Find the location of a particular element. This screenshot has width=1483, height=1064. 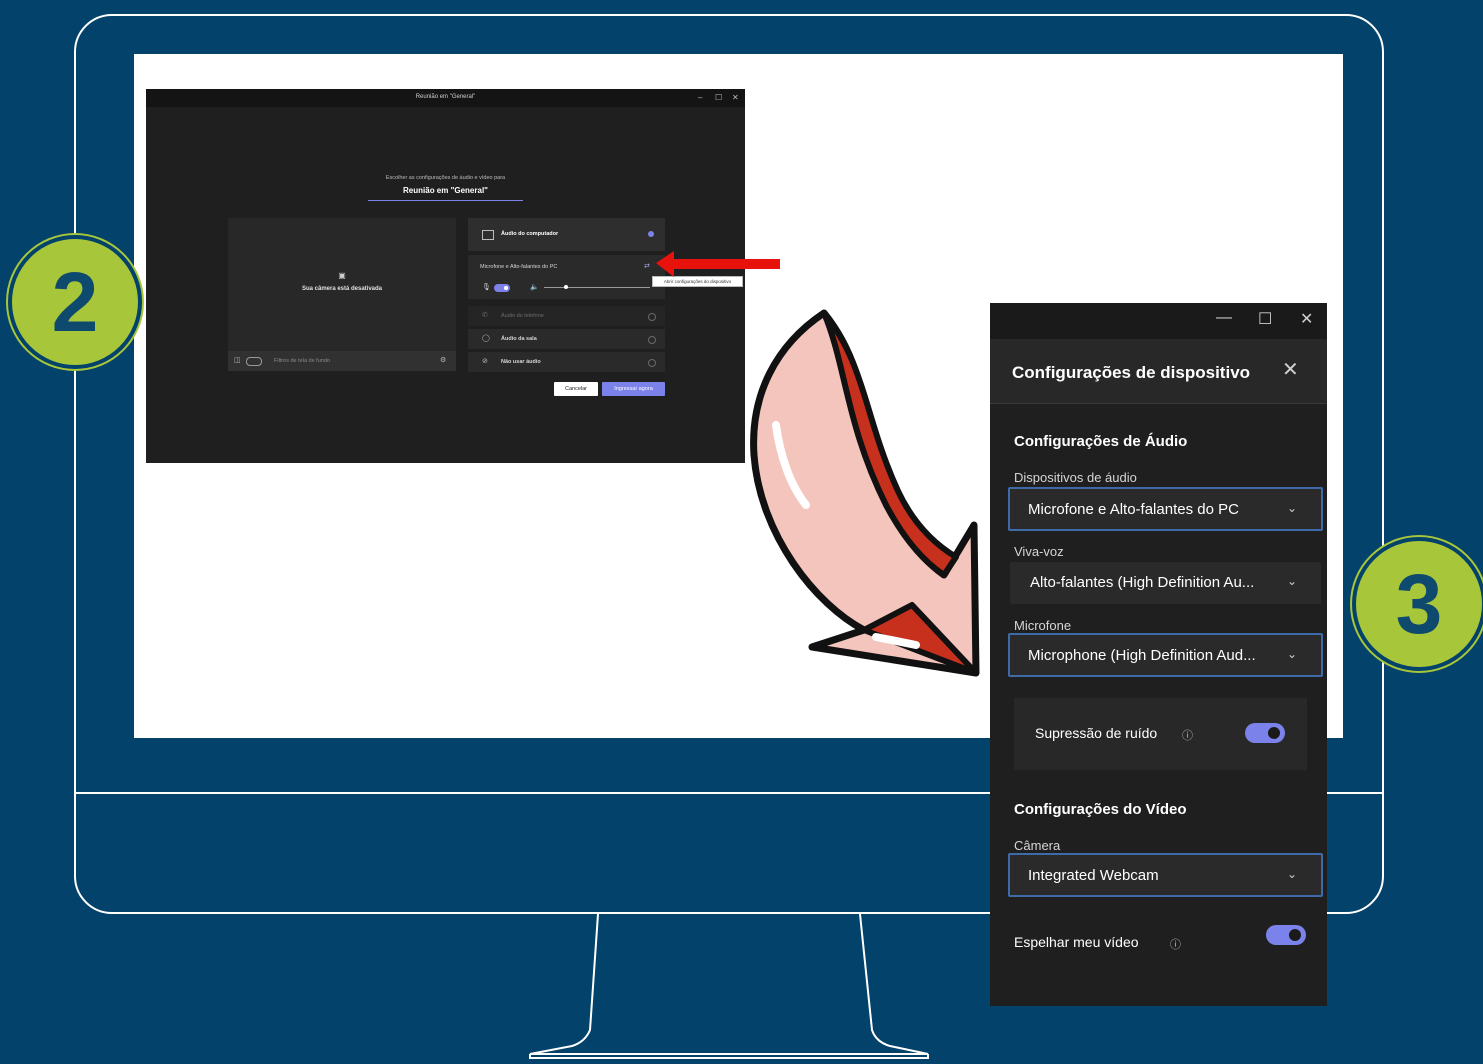

camera-label: Câmera is located at coordinates (1037, 845).